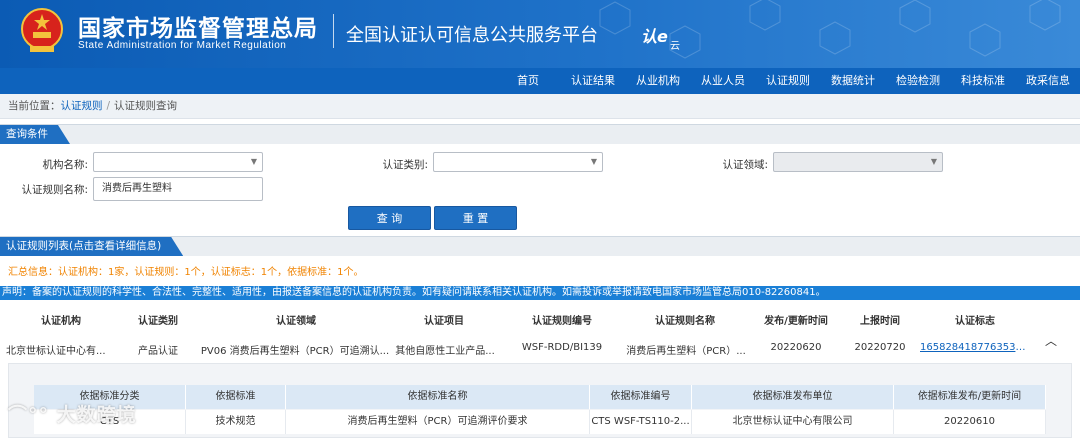 The image size is (1080, 438). Describe the element at coordinates (675, 46) in the screenshot. I see `logo-text-cloud: 云` at that location.